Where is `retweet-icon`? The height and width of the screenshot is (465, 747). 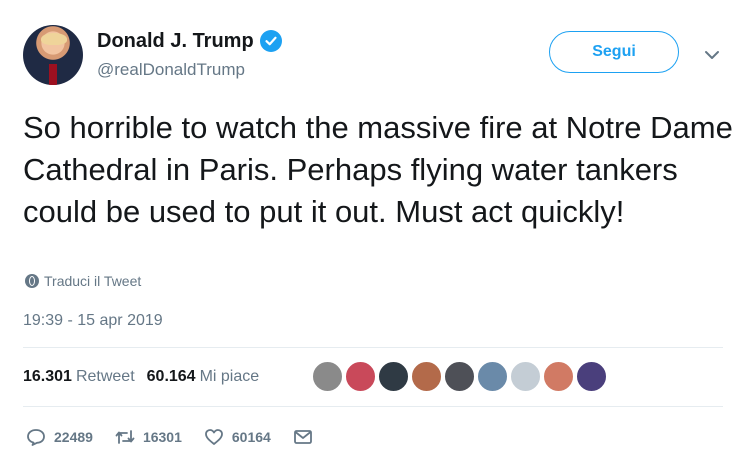 retweet-icon is located at coordinates (125, 437).